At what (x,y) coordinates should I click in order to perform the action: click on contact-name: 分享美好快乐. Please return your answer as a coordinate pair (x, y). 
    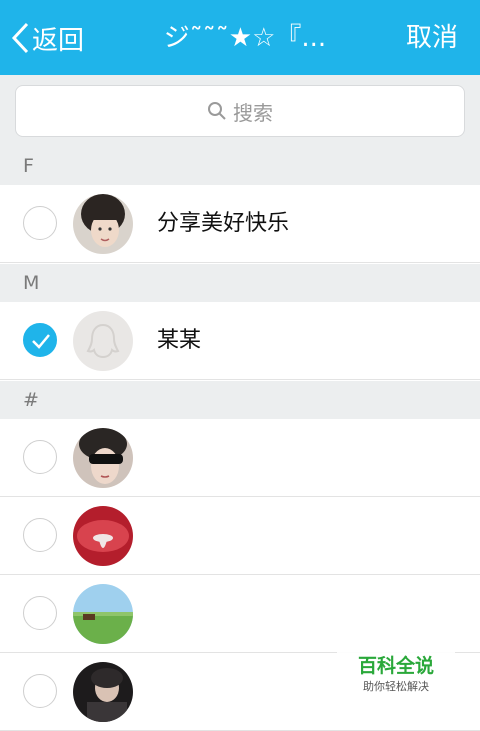
    Looking at the image, I should click on (223, 223).